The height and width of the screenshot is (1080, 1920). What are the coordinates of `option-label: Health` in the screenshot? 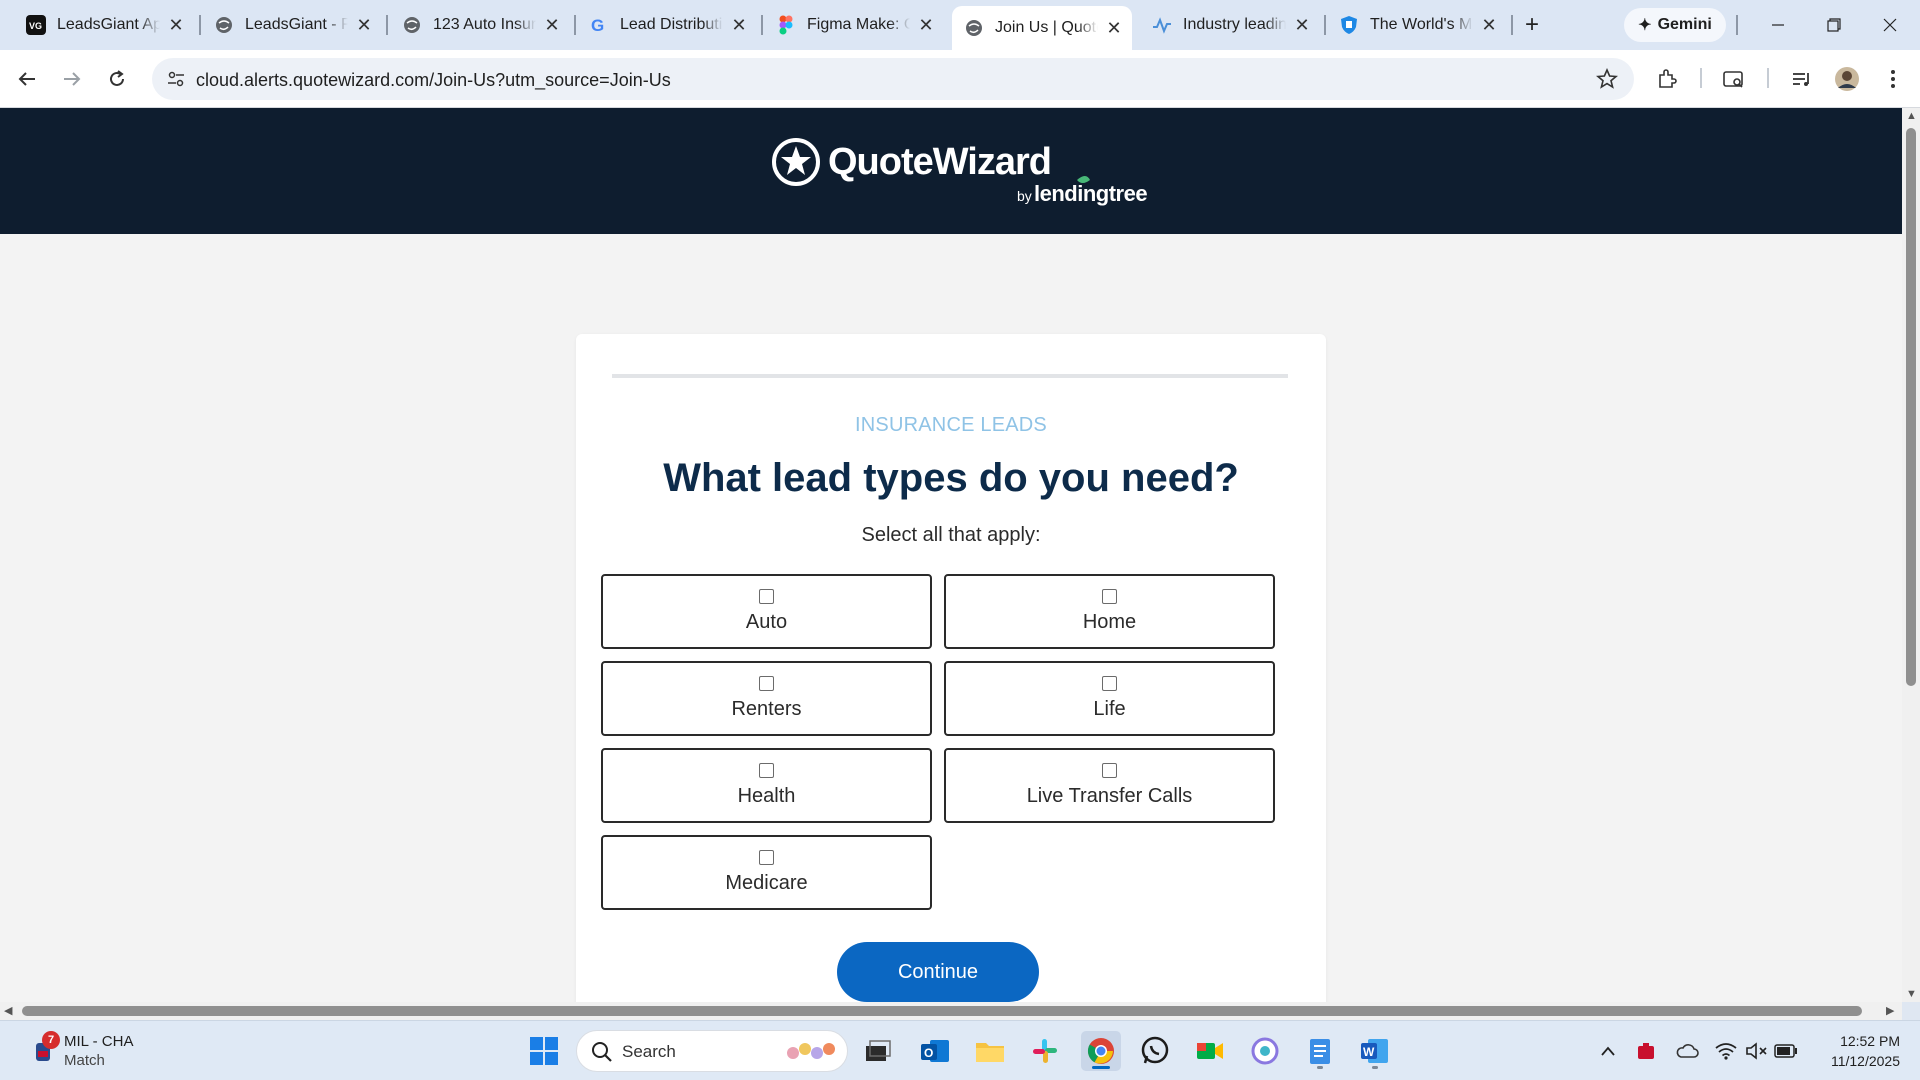 It's located at (766, 796).